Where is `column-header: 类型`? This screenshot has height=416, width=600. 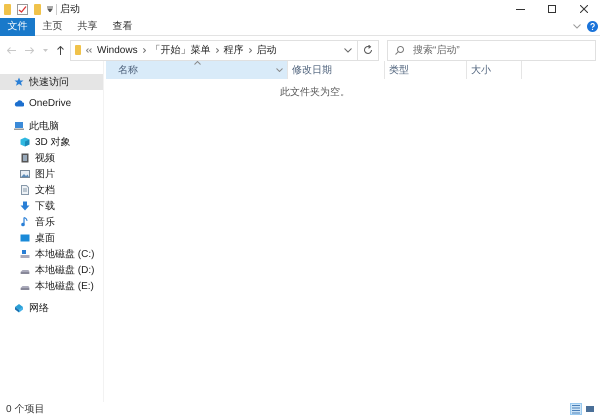 column-header: 类型 is located at coordinates (426, 70).